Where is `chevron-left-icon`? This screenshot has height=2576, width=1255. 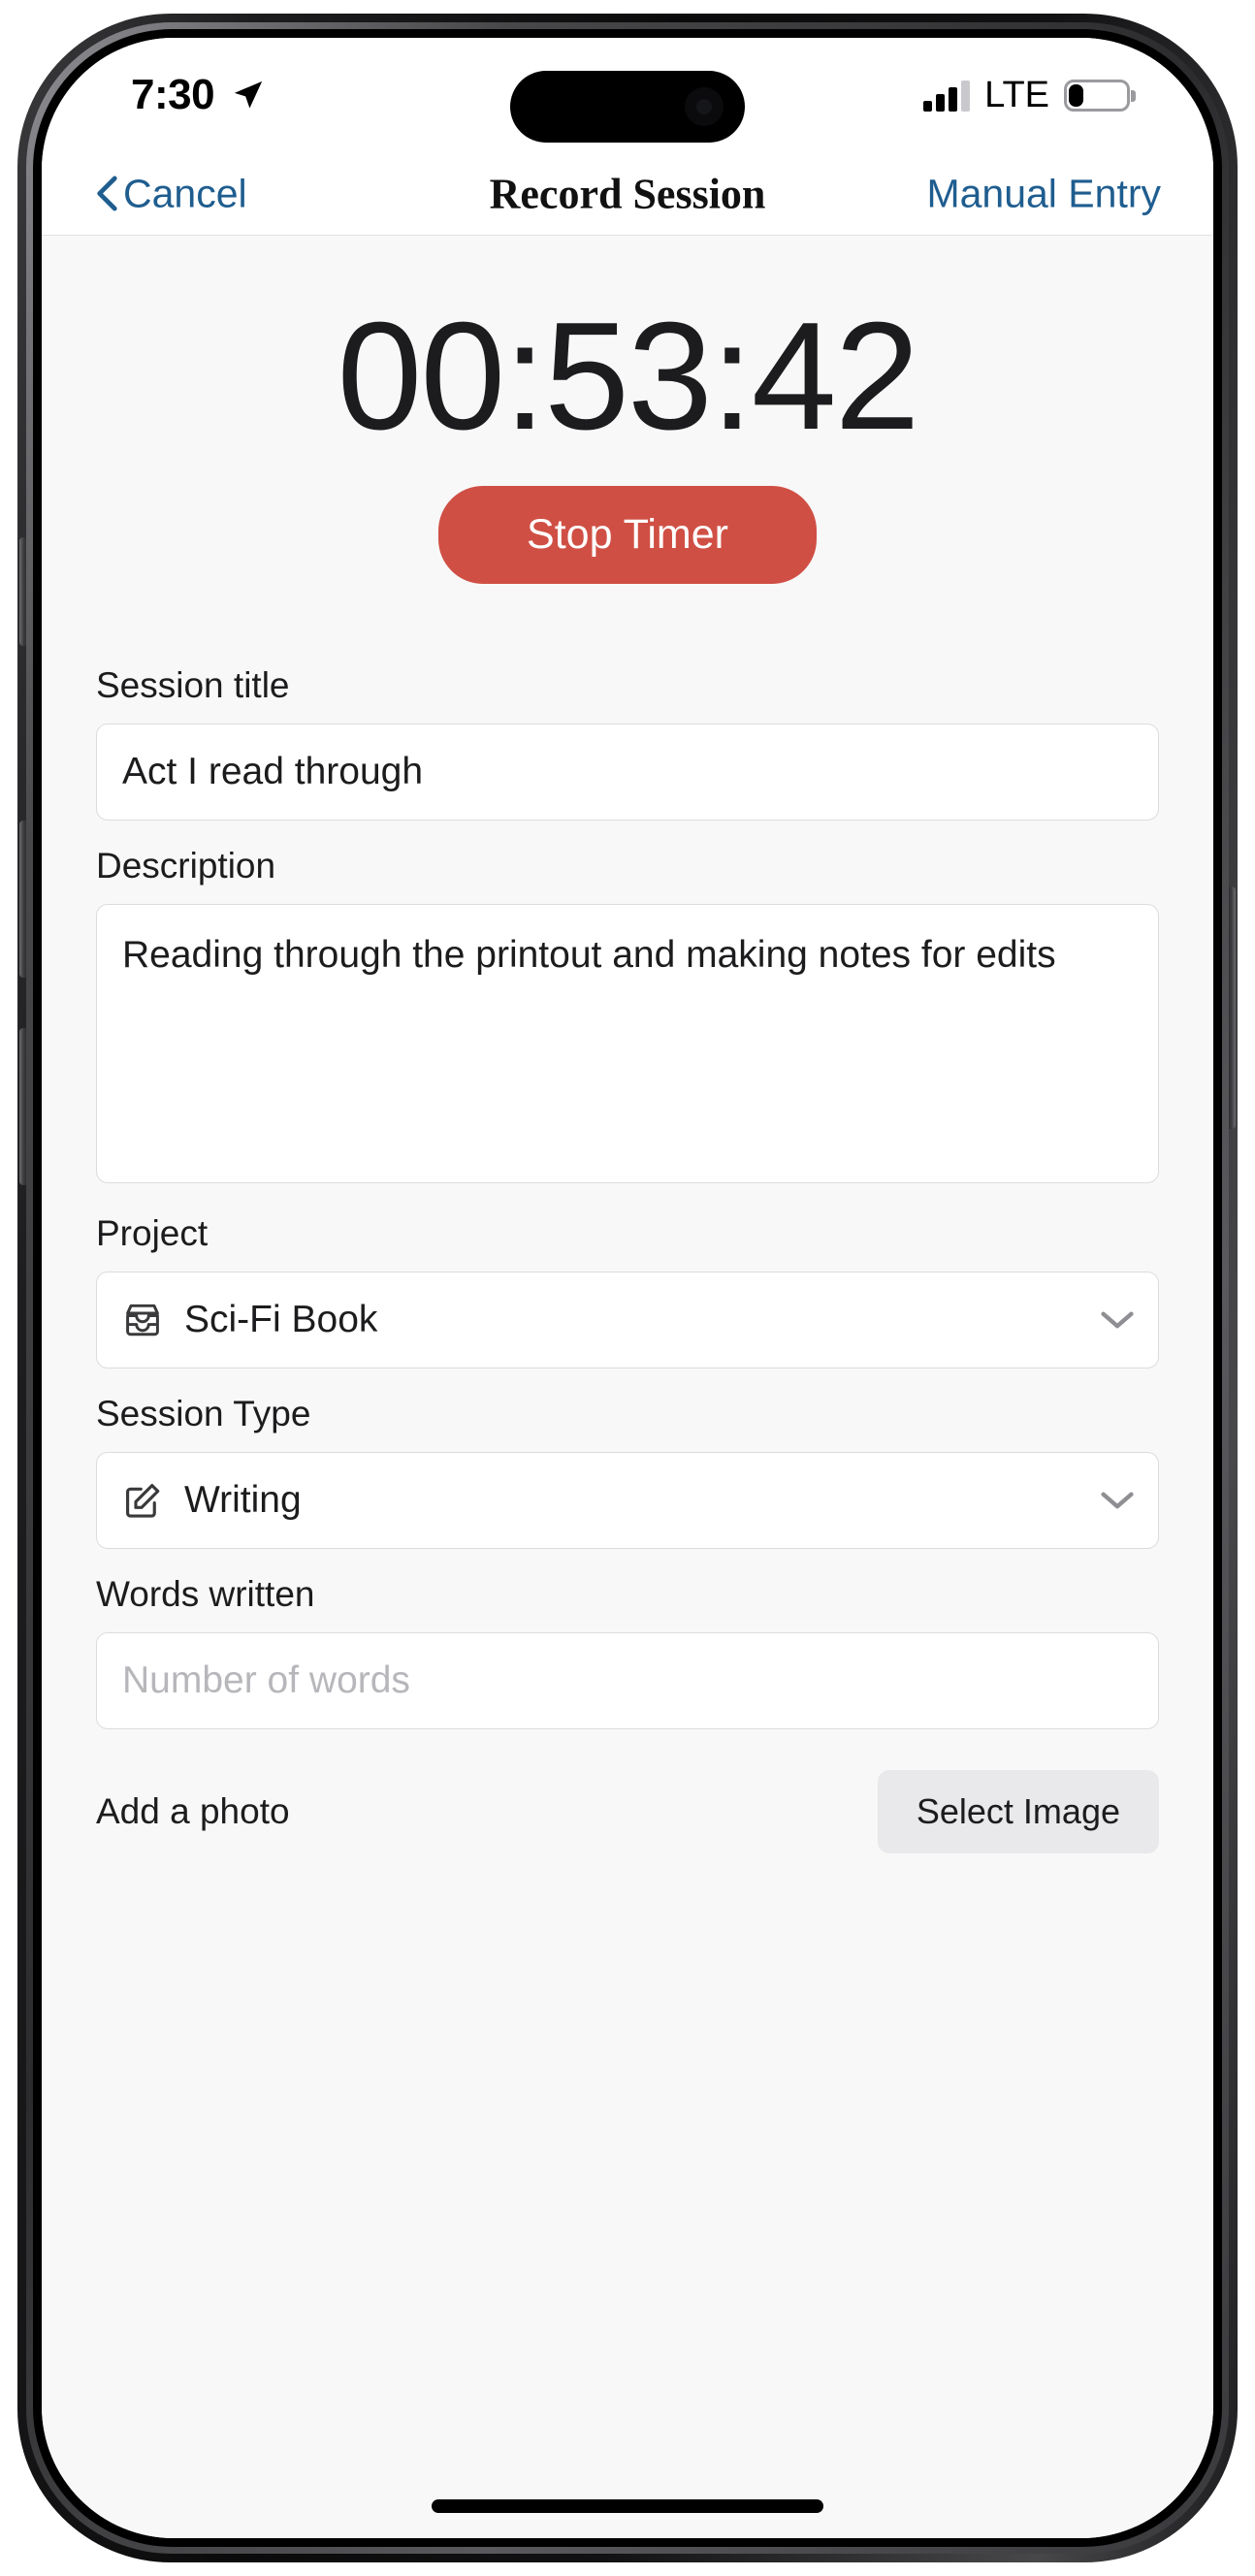 chevron-left-icon is located at coordinates (107, 193).